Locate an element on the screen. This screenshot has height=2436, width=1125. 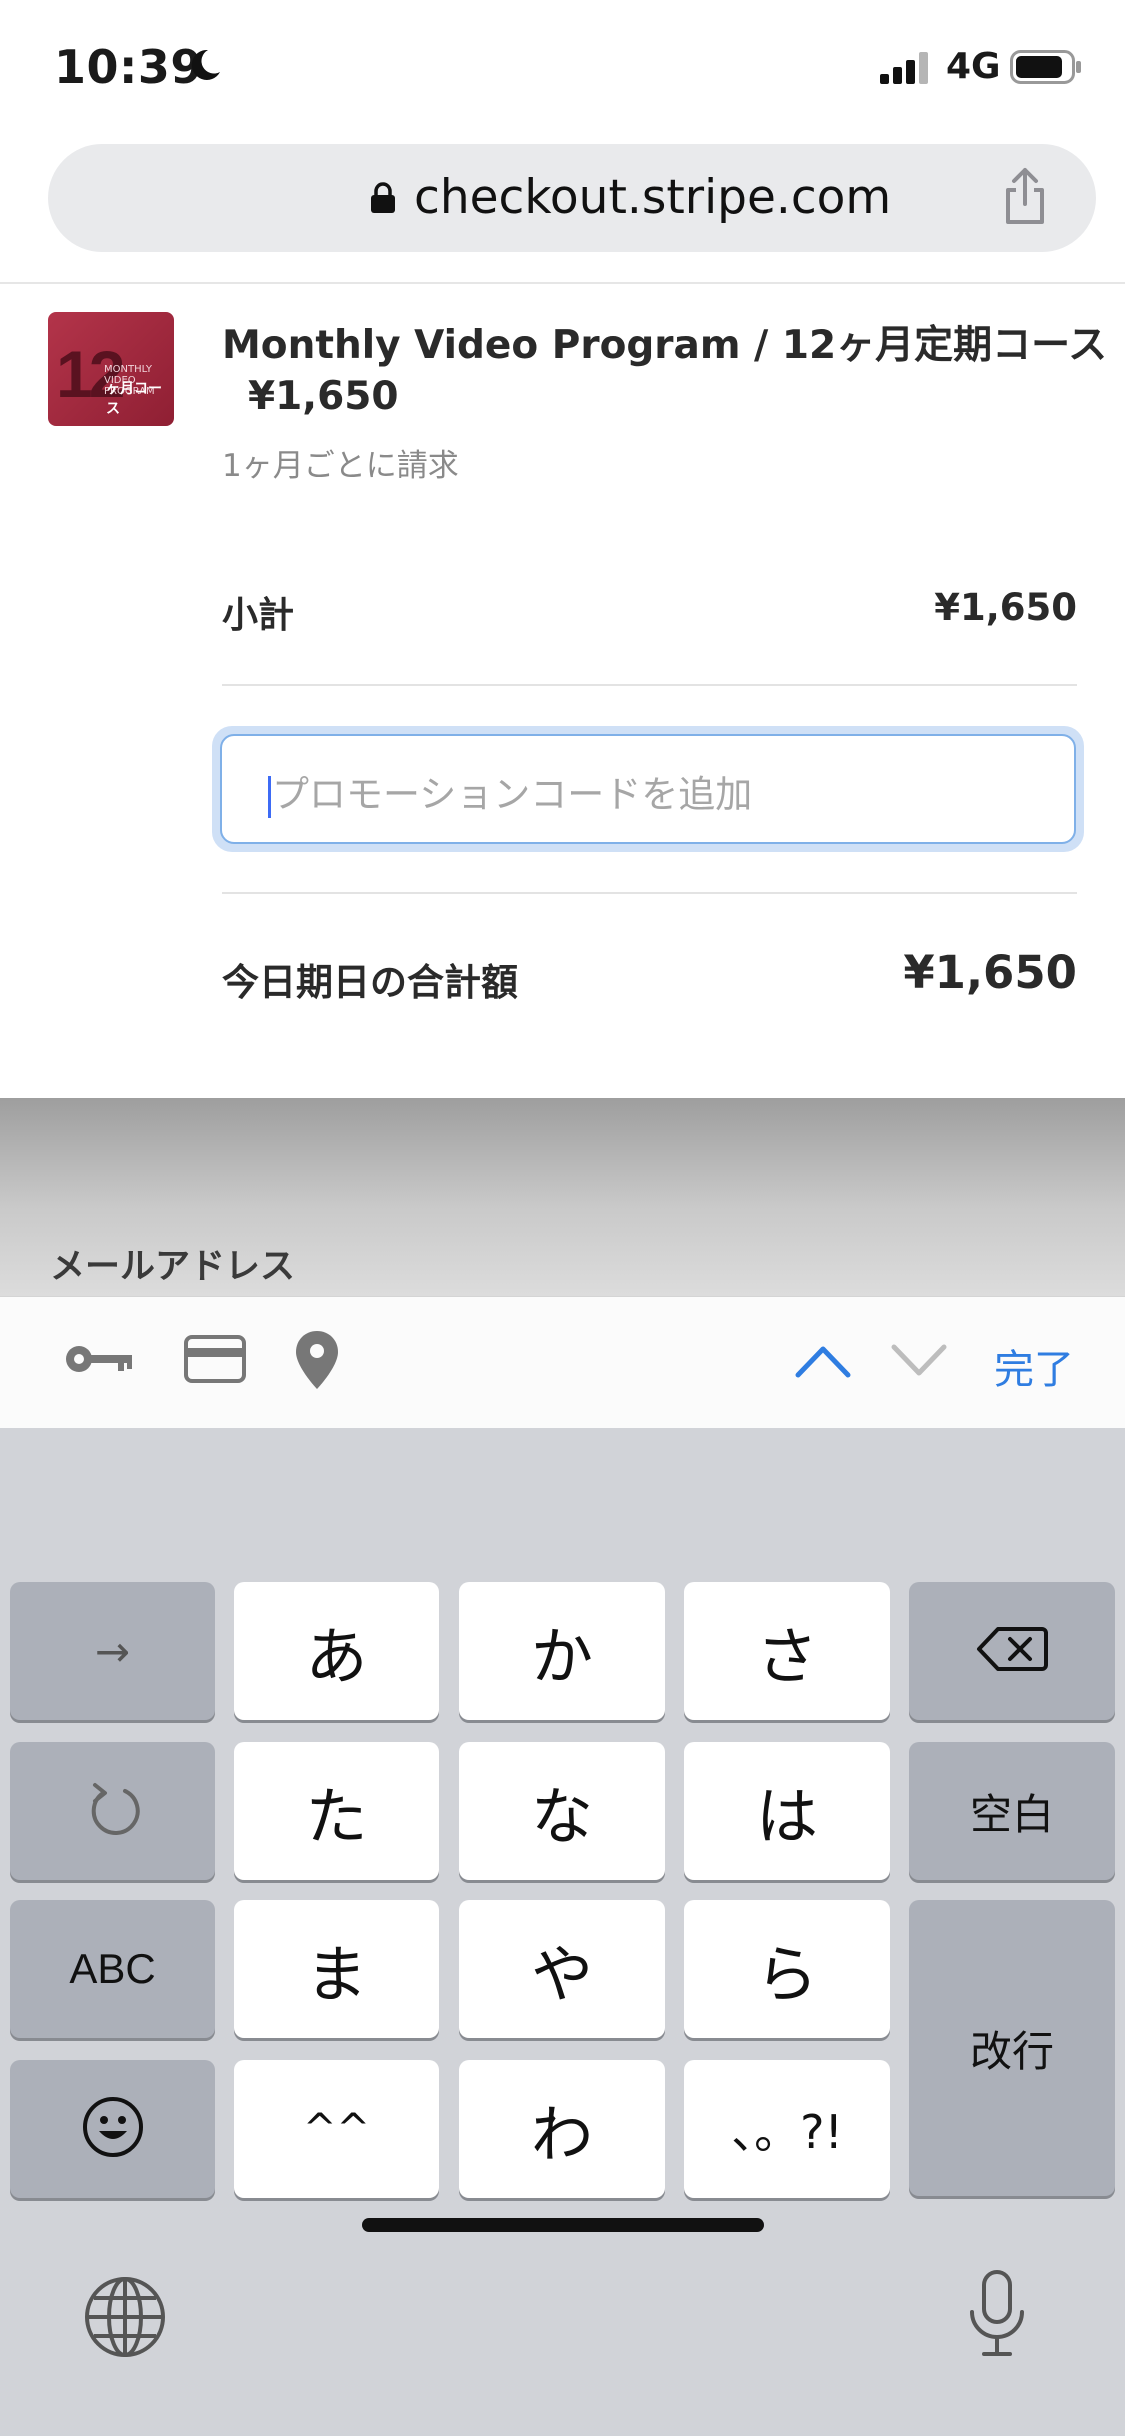
key-arrow-label: → is located at coordinates (112, 1651).